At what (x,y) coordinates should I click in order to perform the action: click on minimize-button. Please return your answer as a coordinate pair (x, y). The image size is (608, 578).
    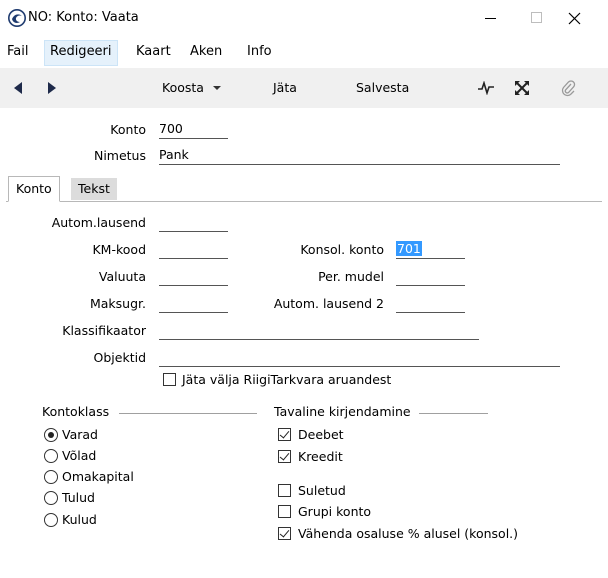
    Looking at the image, I should click on (491, 18).